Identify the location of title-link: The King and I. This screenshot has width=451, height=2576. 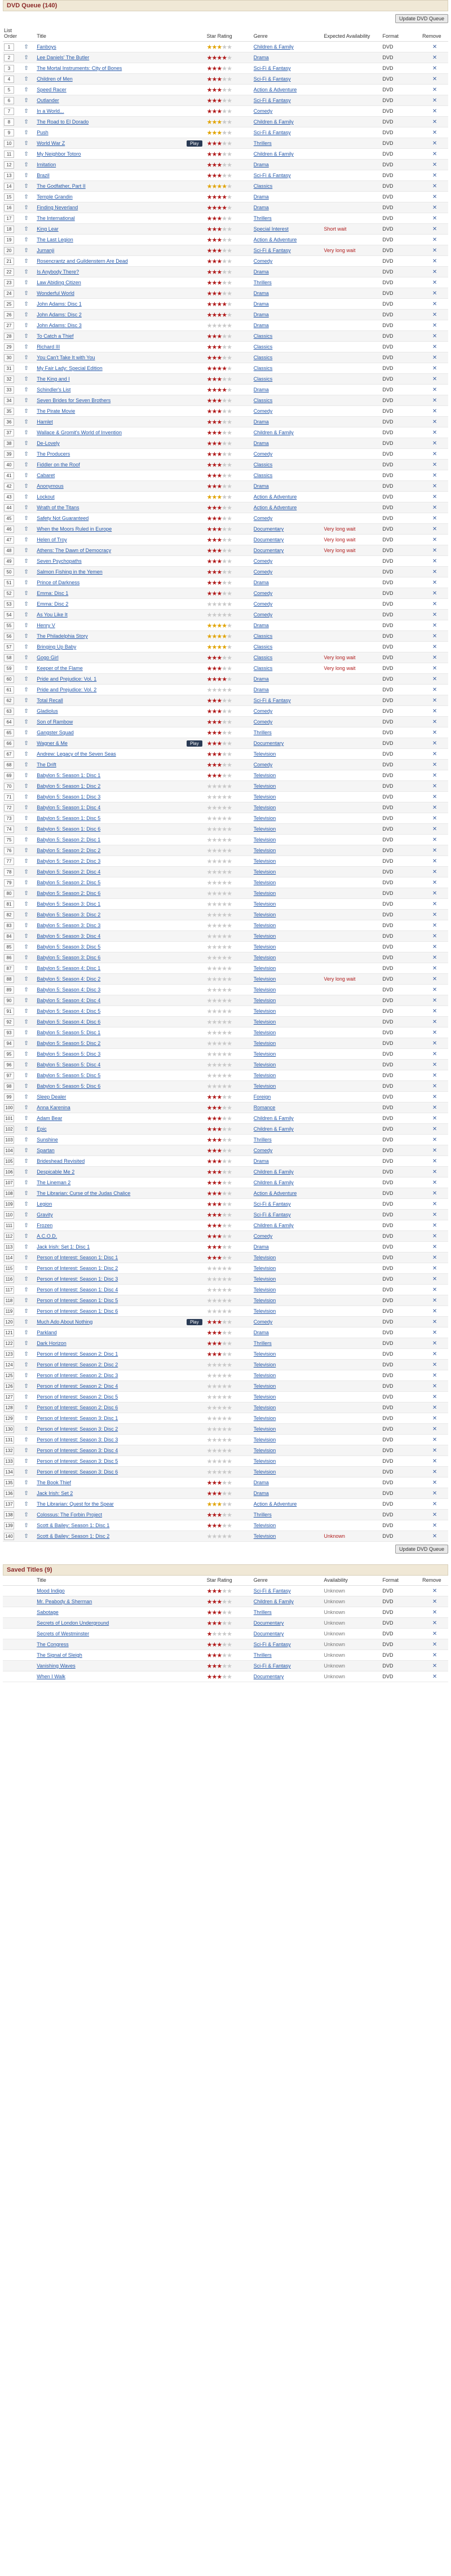
(53, 379).